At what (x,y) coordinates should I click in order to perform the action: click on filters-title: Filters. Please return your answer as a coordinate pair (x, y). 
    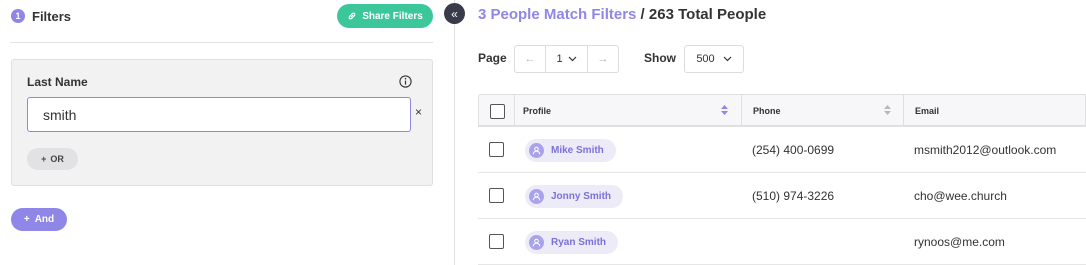
    Looking at the image, I should click on (52, 16).